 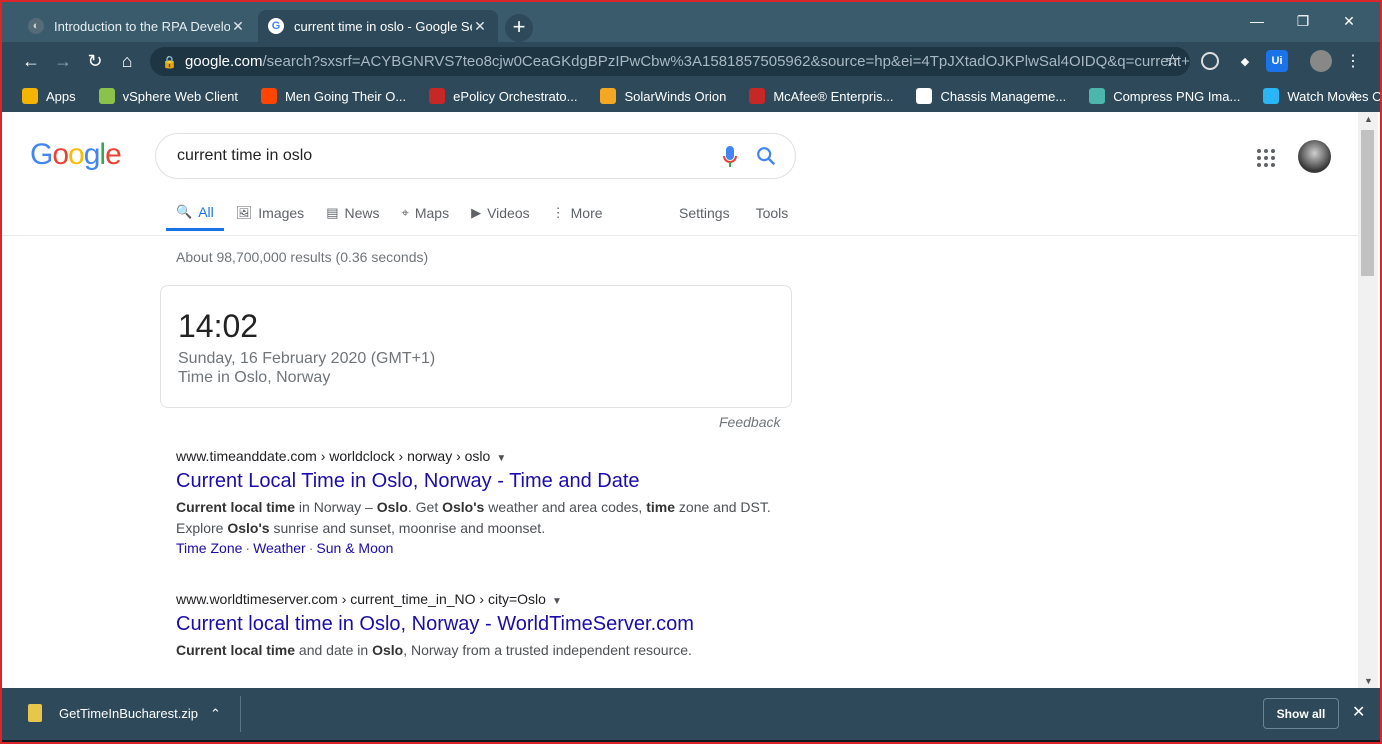 I want to click on page-scrollbar: ▲ ▼, so click(x=1368, y=400).